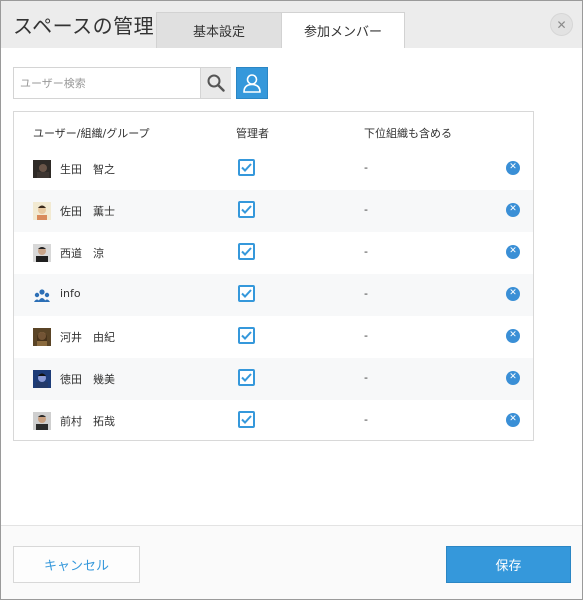 The width and height of the screenshot is (583, 600). What do you see at coordinates (87, 169) in the screenshot?
I see `member-name: 生田 智之` at bounding box center [87, 169].